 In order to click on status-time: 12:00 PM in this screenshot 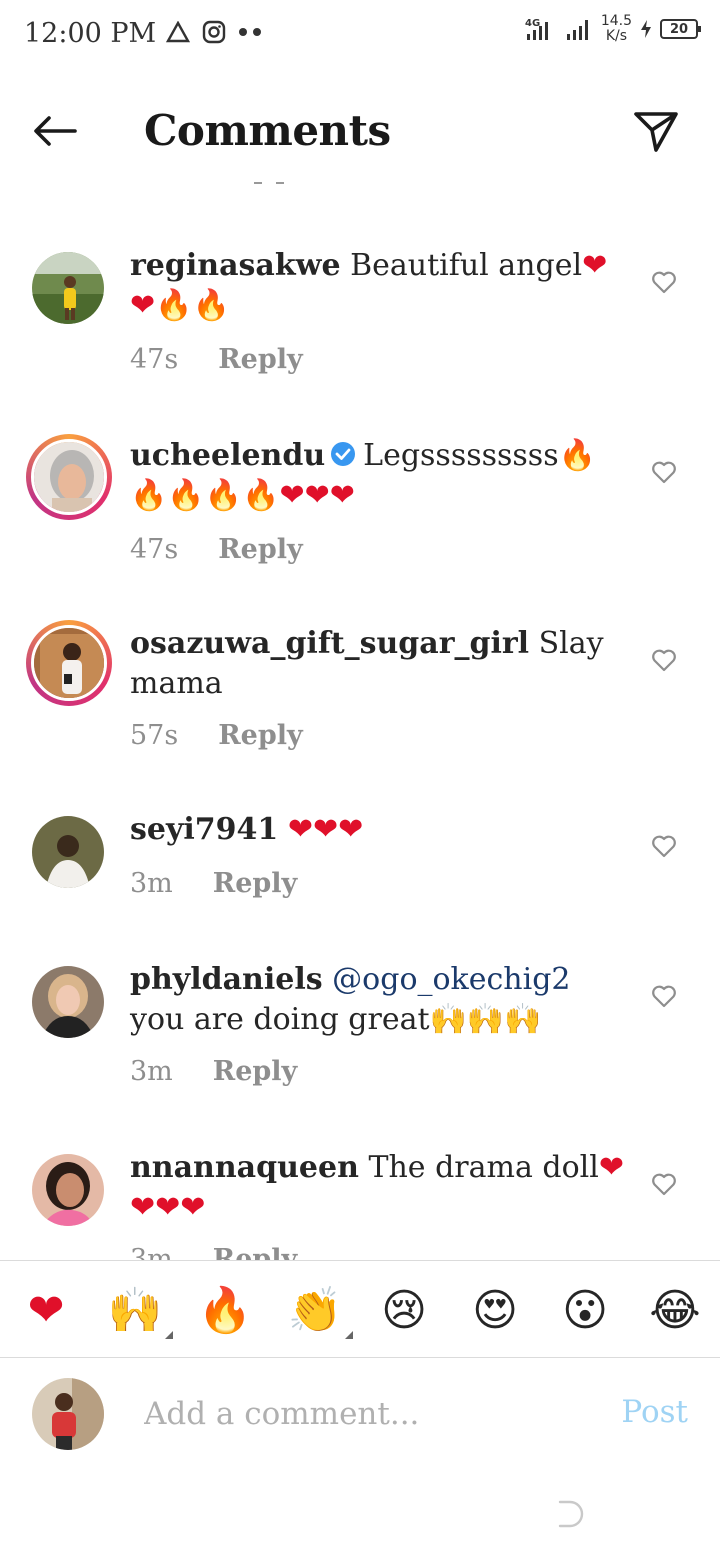, I will do `click(90, 33)`.